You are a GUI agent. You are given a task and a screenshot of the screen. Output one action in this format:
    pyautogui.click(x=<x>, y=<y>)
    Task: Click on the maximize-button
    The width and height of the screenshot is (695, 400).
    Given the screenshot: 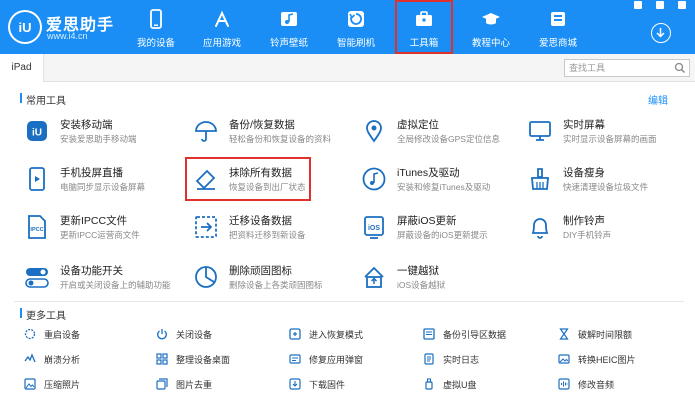 What is the action you would take?
    pyautogui.click(x=660, y=5)
    